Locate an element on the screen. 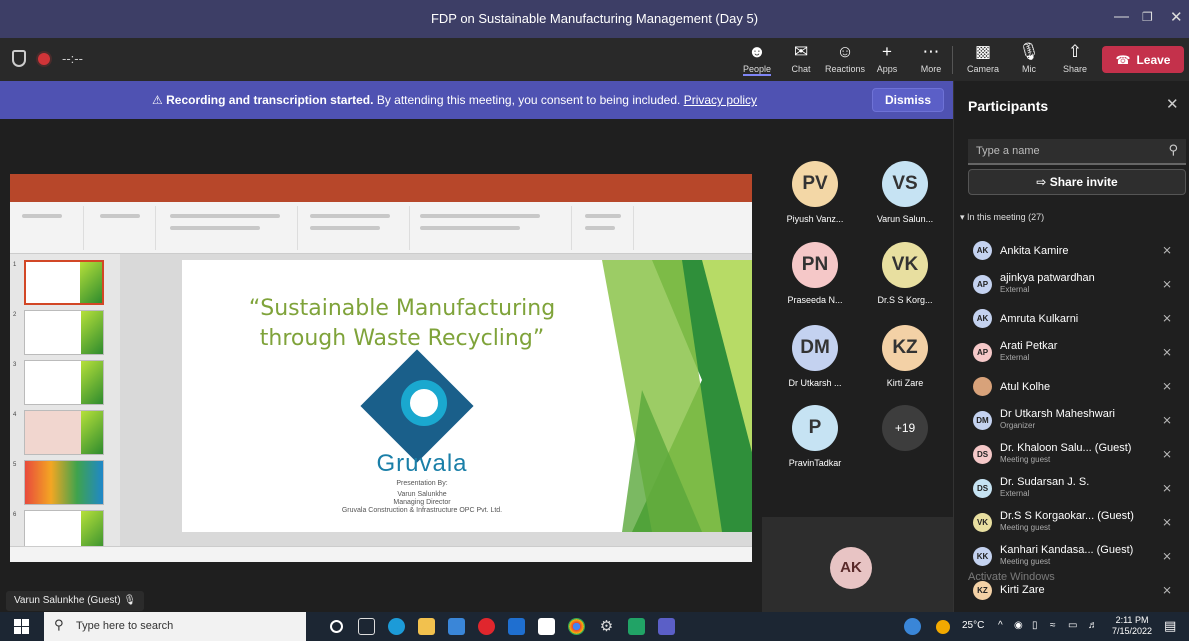  video-tile: P PravinTadkar is located at coordinates (815, 440).